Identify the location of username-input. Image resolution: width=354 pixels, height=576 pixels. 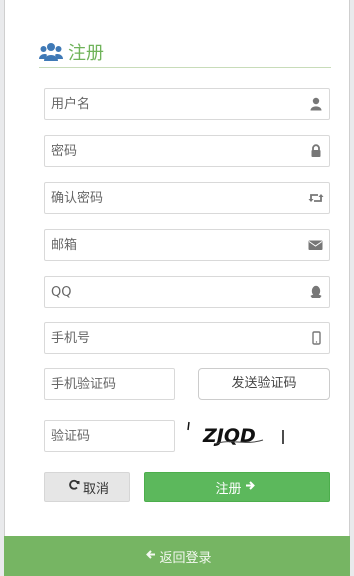
(187, 104).